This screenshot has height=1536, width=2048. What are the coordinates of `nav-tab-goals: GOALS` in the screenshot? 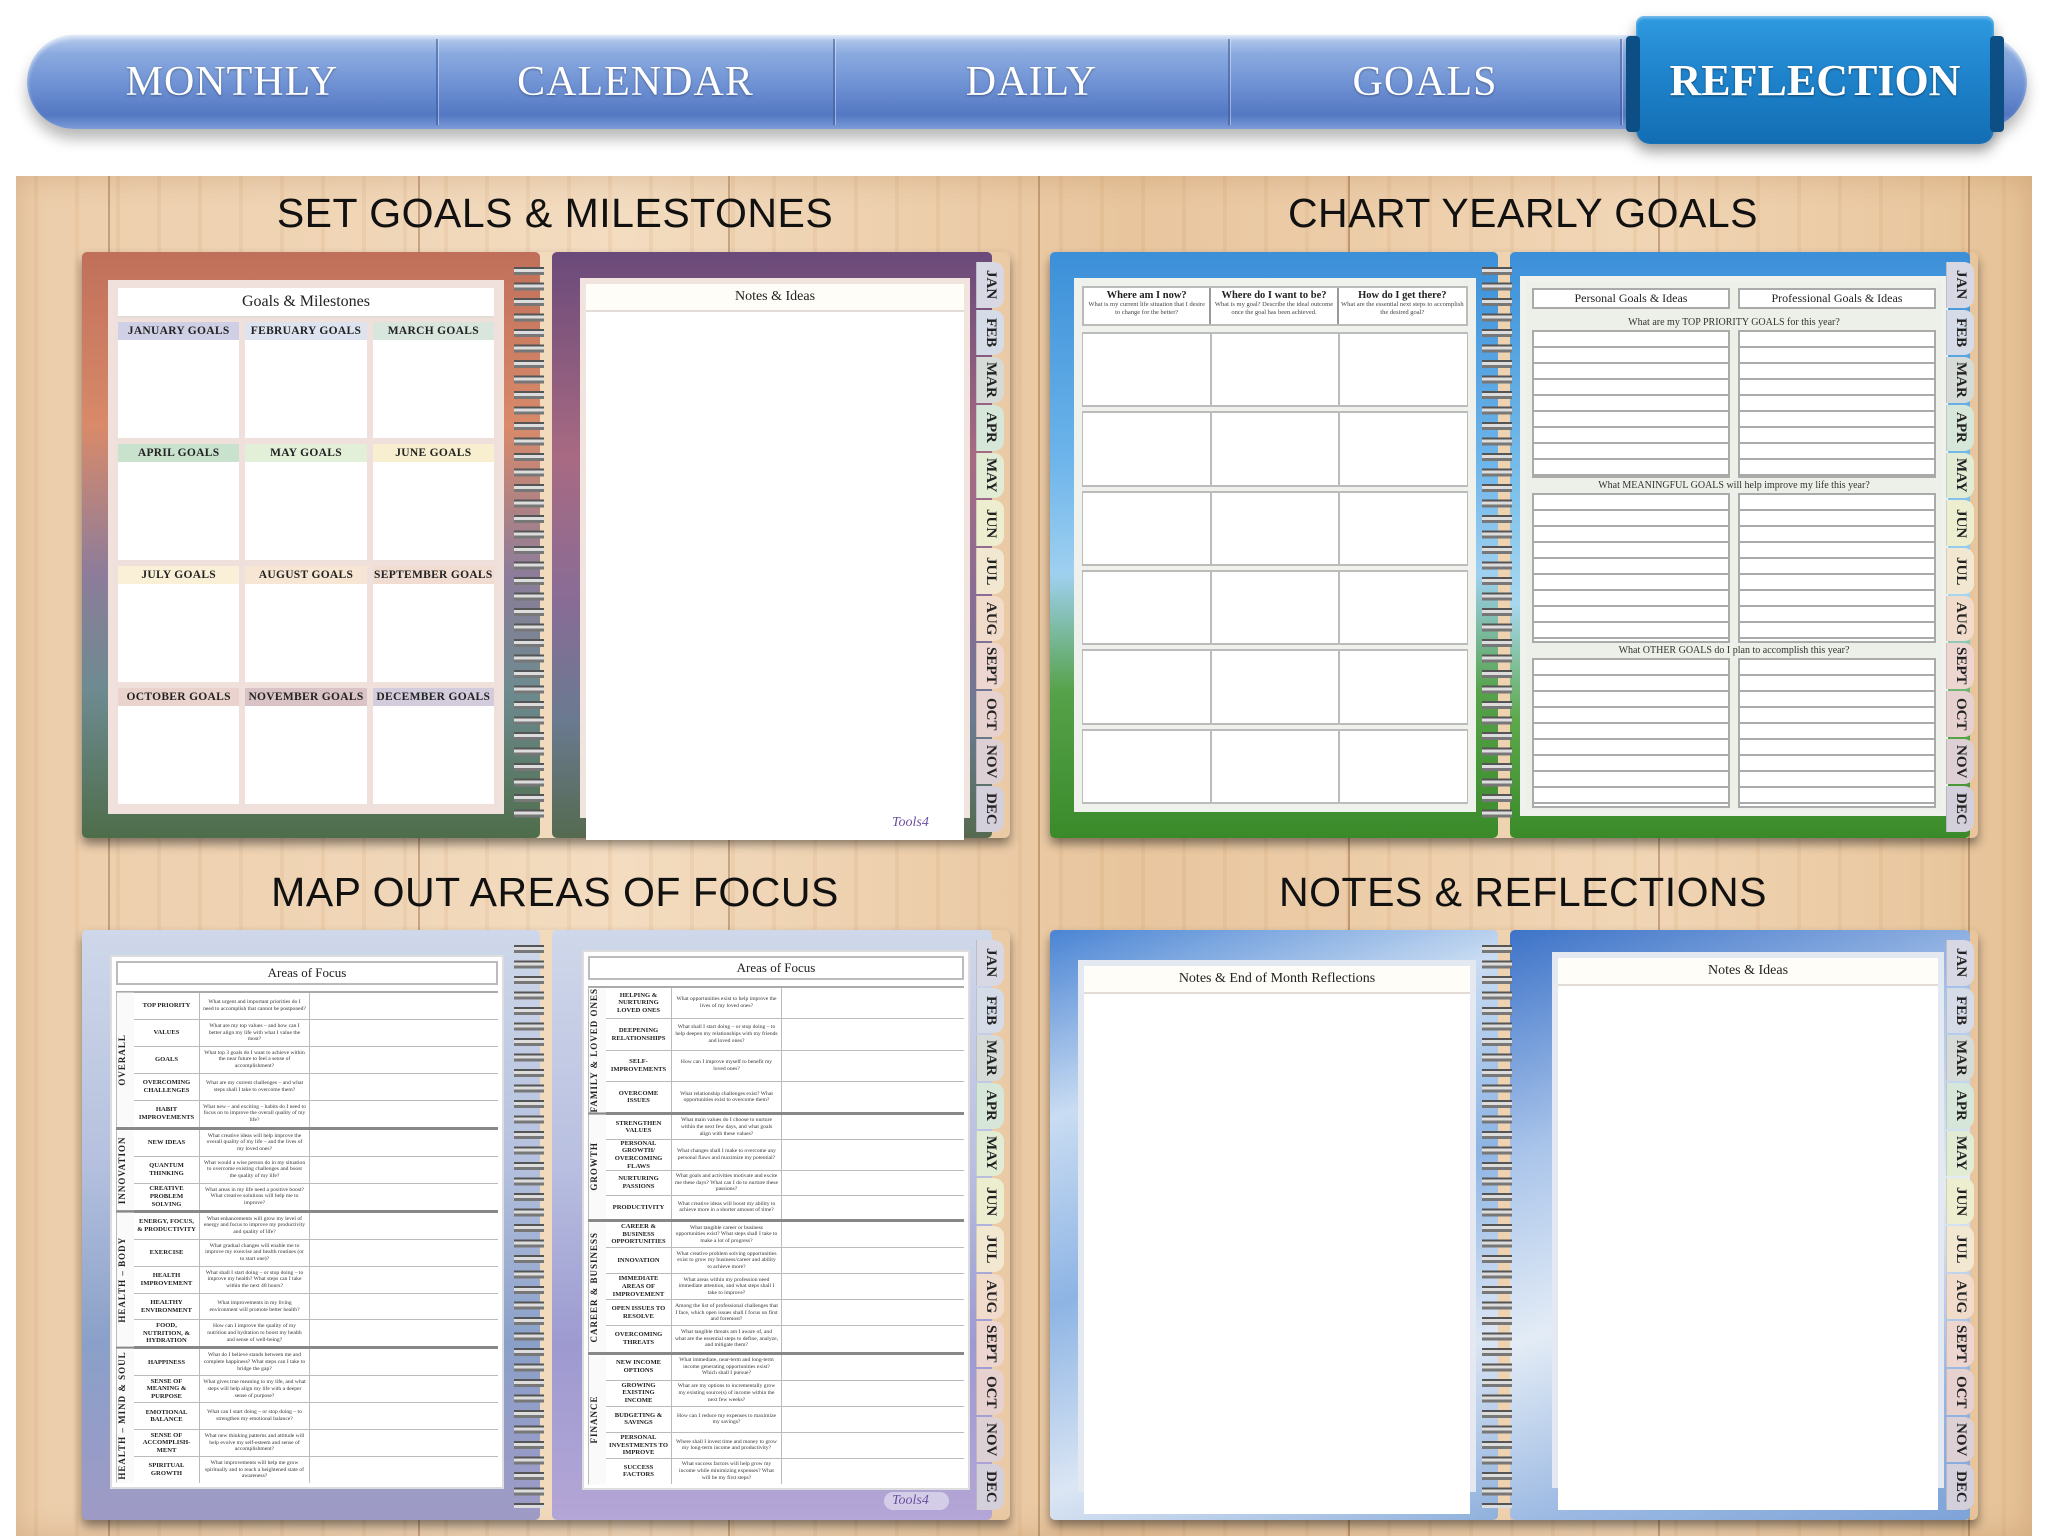 It's located at (1425, 82).